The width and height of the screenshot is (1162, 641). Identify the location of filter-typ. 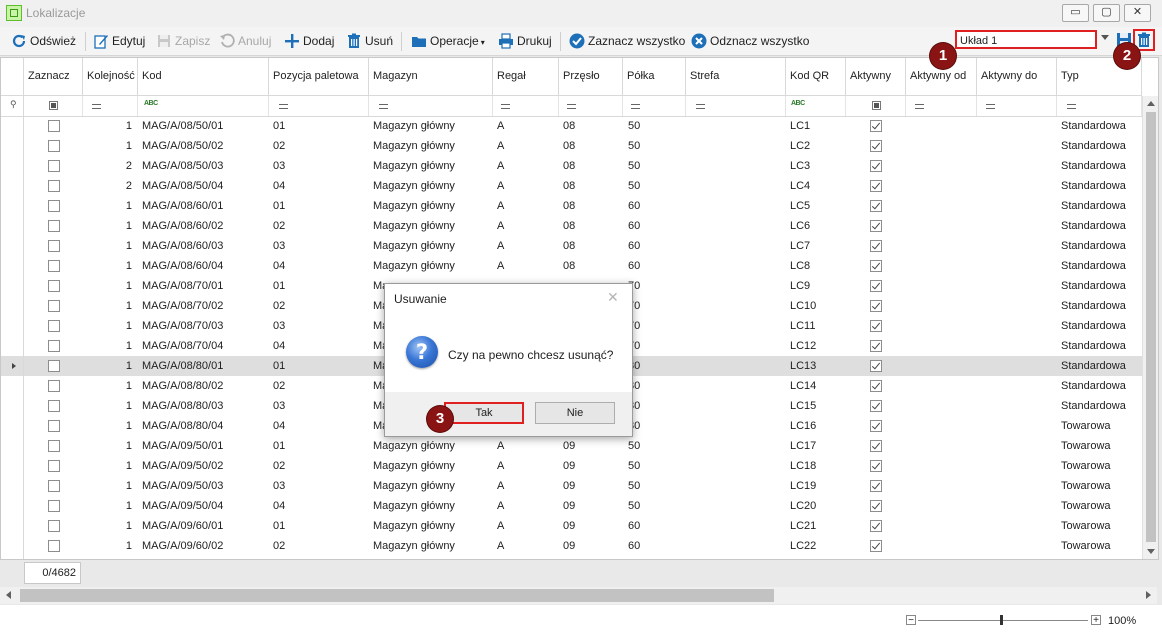
(1099, 106).